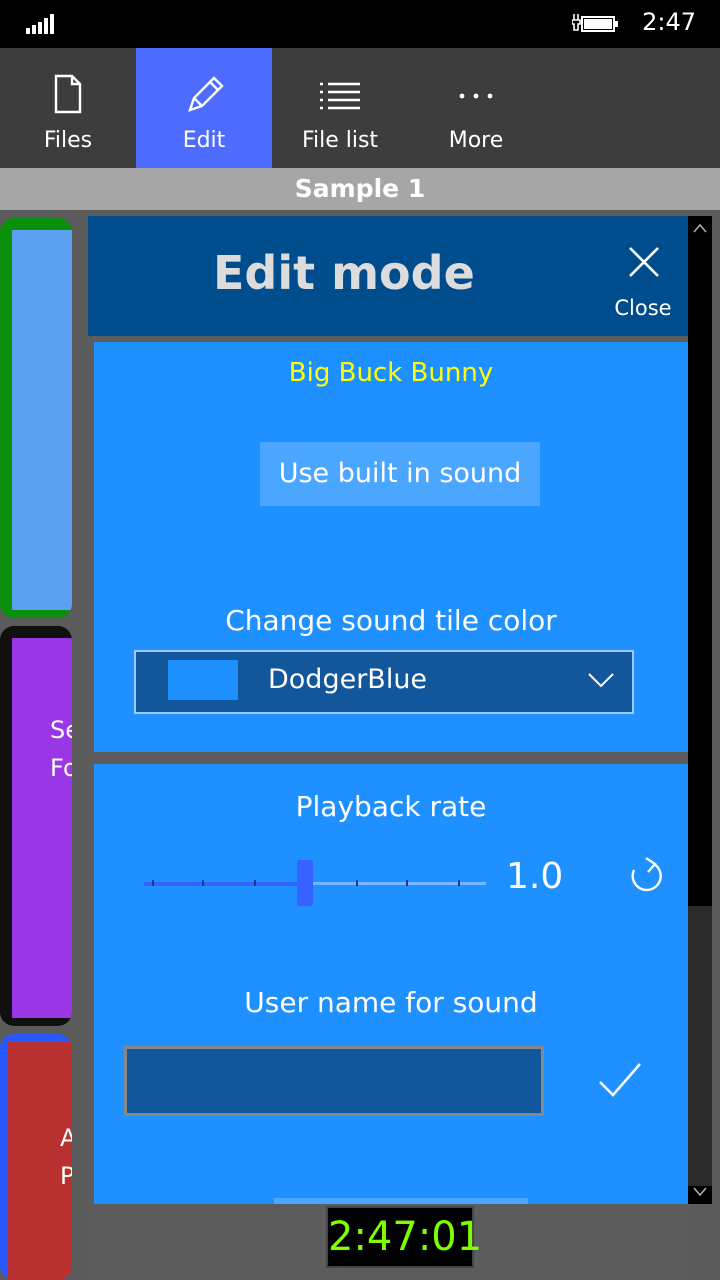 This screenshot has width=720, height=1280. What do you see at coordinates (66, 1176) in the screenshot?
I see `tile-text-line: P` at bounding box center [66, 1176].